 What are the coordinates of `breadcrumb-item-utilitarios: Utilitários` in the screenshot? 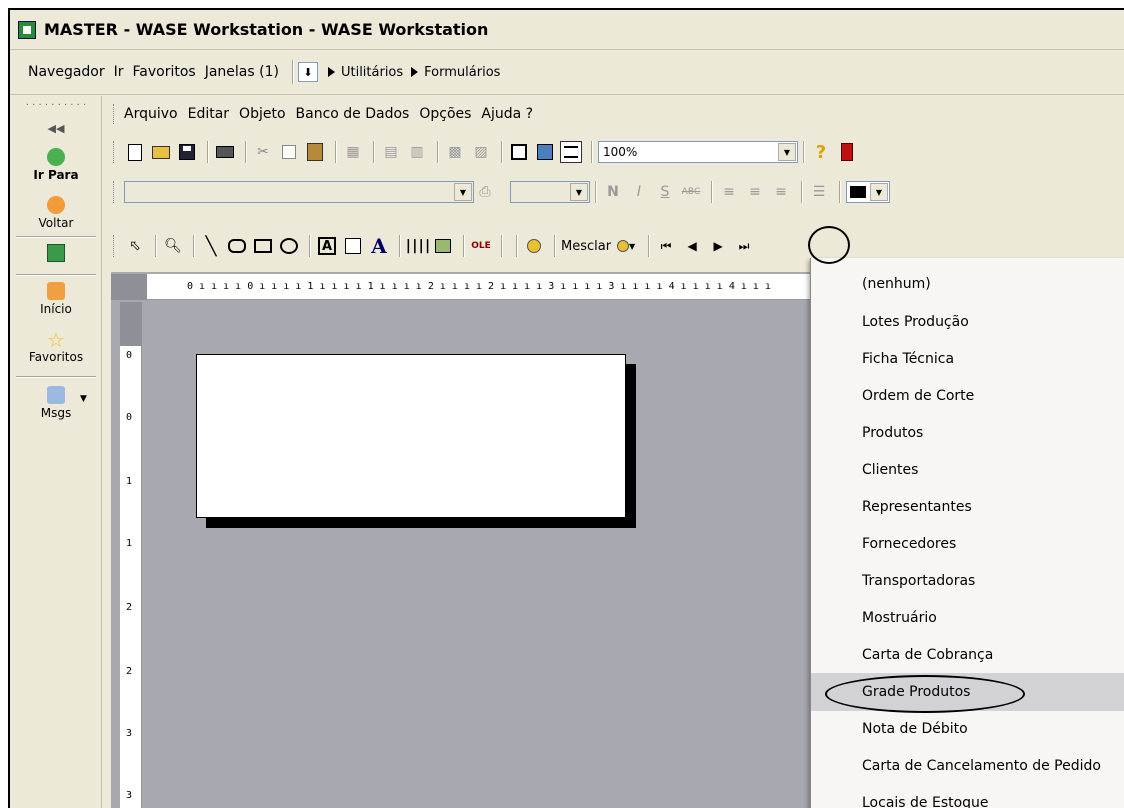 It's located at (372, 72).